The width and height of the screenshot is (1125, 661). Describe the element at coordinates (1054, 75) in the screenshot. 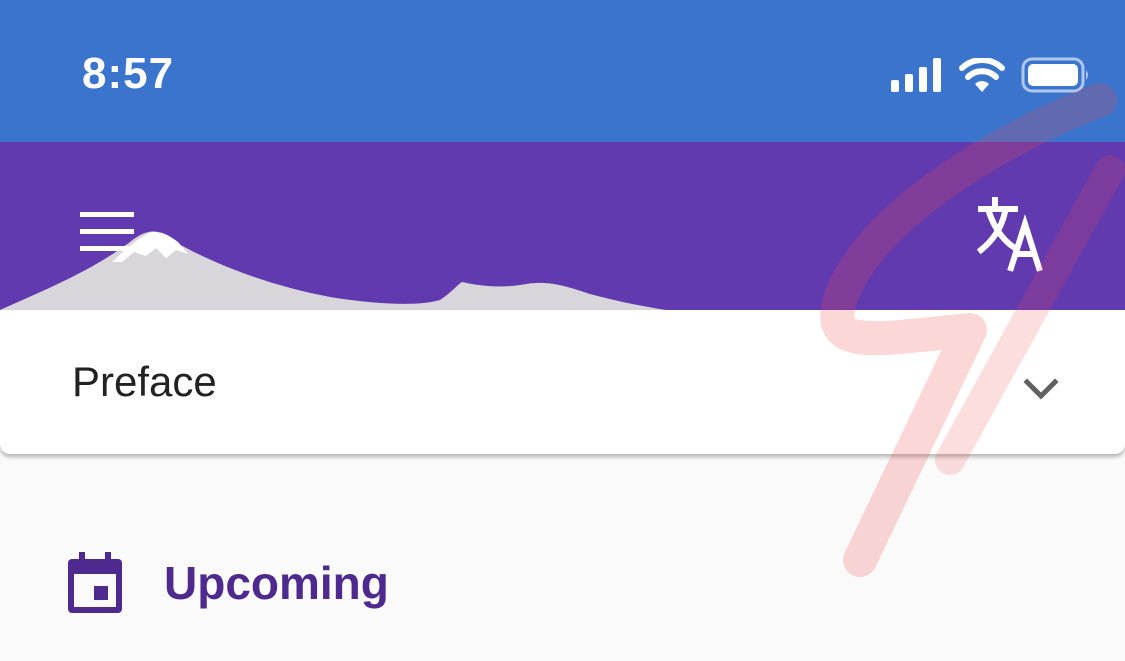

I see `battery-icon` at that location.